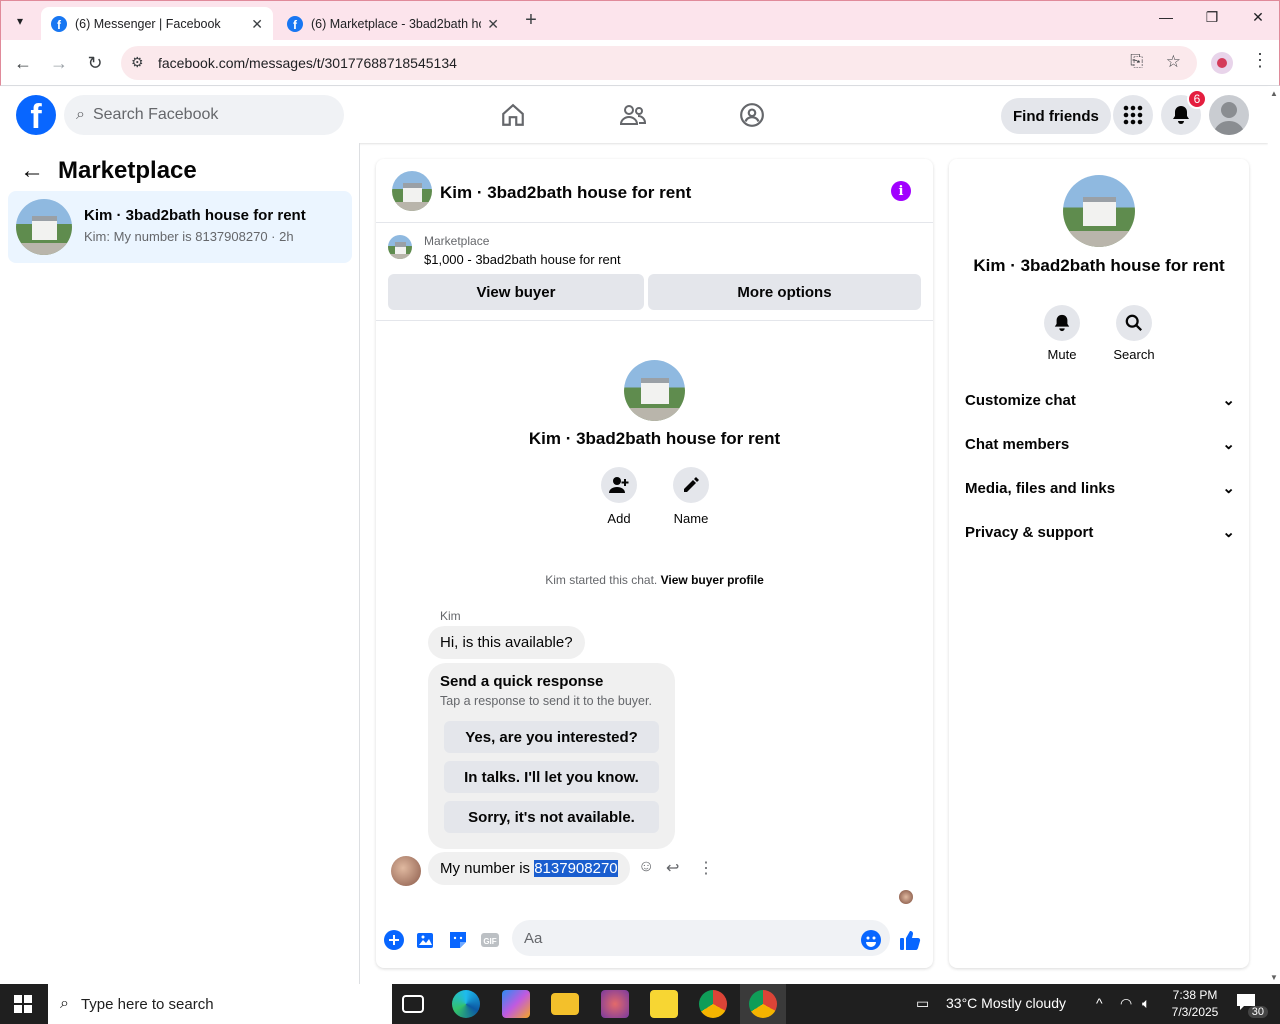 The height and width of the screenshot is (1024, 1280). Describe the element at coordinates (522, 259) in the screenshot. I see `listing-price-title: $1,000 - 3bad2bath house for rent` at that location.